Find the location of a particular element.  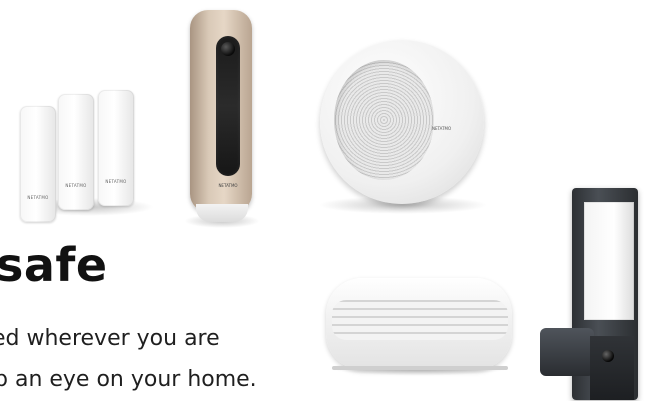

product-image-window-sensors: NETATMO NETATMO NETATMO is located at coordinates (84, 152).